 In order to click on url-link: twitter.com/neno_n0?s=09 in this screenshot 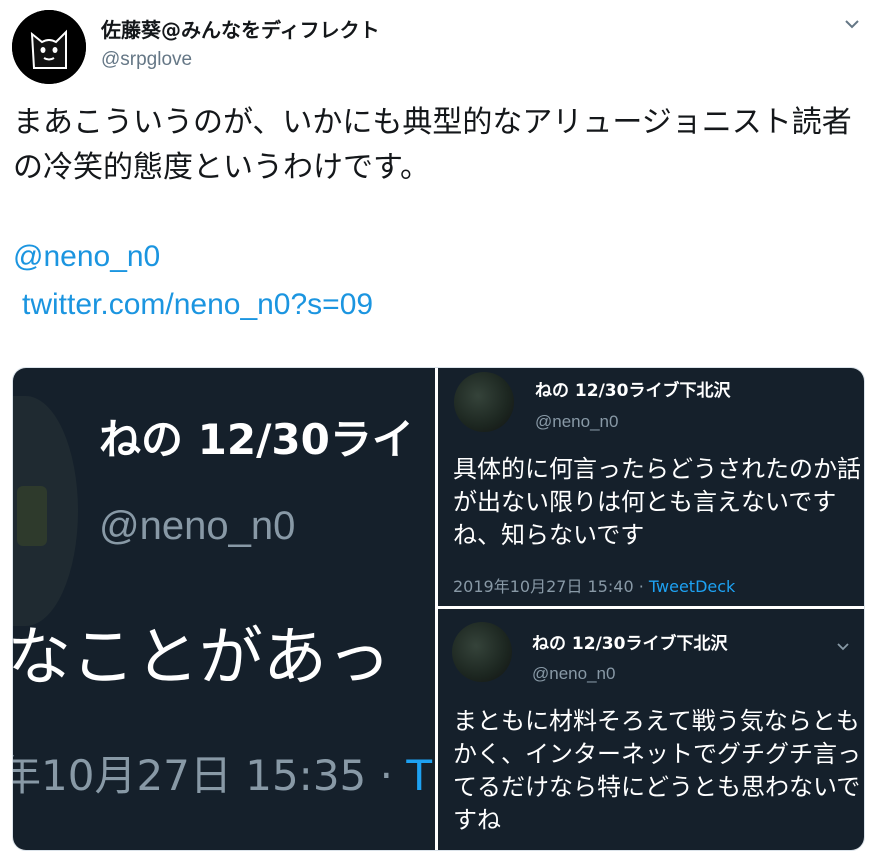, I will do `click(197, 305)`.